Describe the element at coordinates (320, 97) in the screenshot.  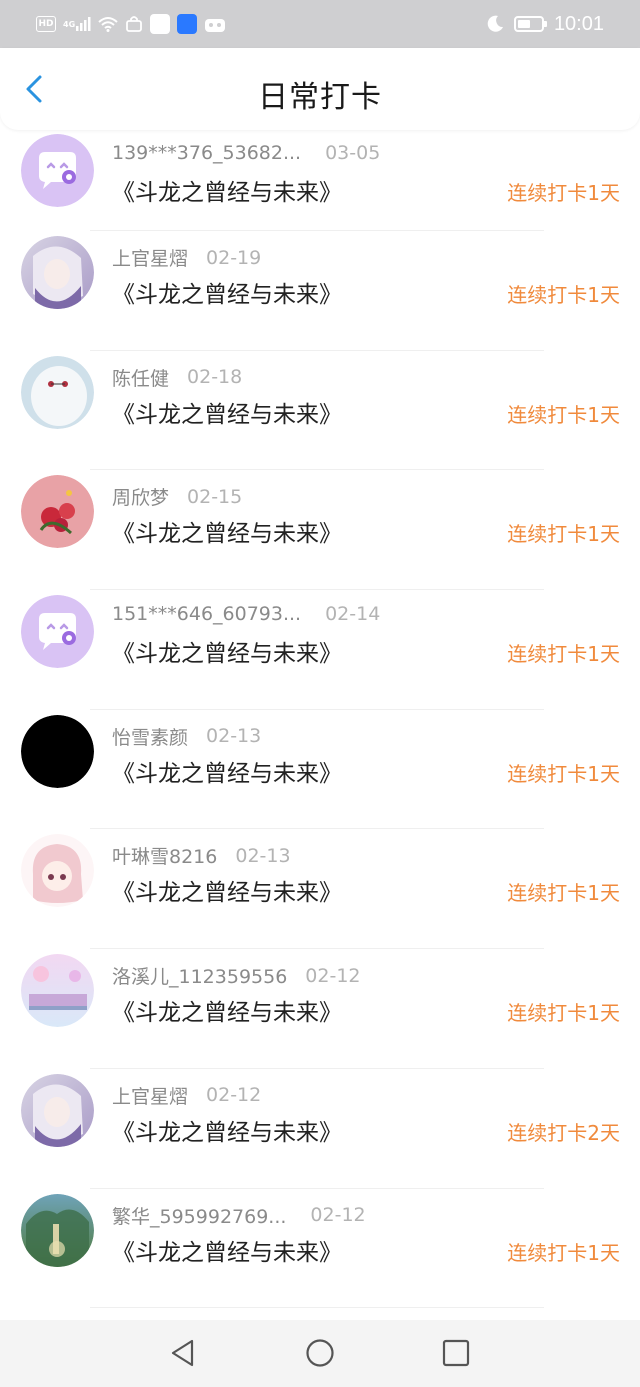
I see `page-title: 日常打卡` at that location.